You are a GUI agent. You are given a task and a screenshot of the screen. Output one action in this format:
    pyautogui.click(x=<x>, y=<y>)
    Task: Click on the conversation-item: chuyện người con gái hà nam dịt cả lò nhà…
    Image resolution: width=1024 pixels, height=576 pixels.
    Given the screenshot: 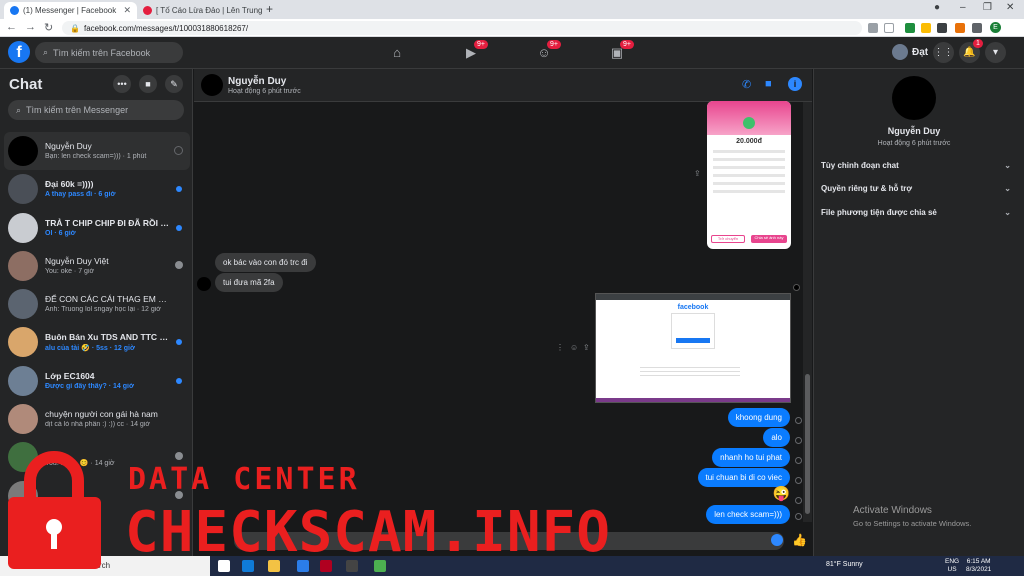 What is the action you would take?
    pyautogui.click(x=97, y=419)
    